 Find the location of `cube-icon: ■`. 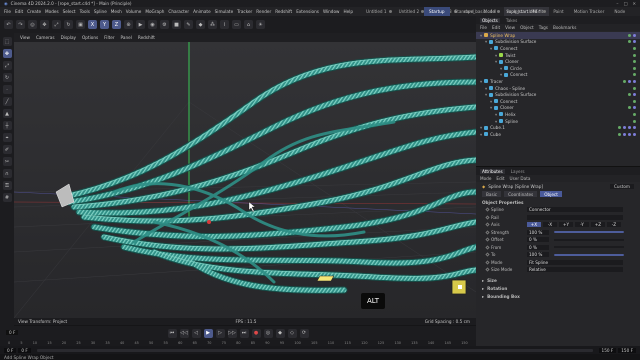

cube-icon: ■ is located at coordinates (176, 24).